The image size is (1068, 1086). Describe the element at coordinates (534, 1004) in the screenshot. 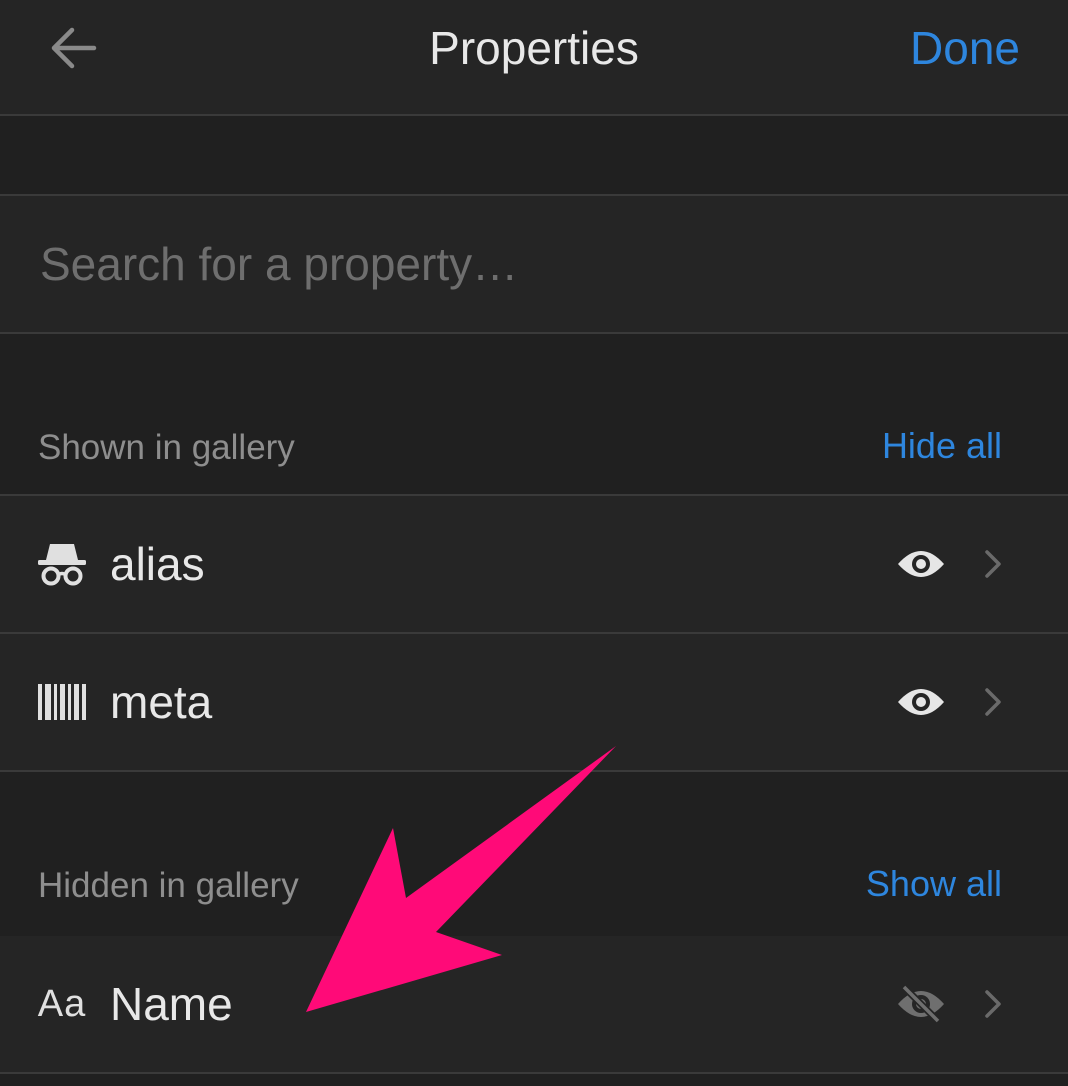

I see `property-row-name: Aa Name` at that location.